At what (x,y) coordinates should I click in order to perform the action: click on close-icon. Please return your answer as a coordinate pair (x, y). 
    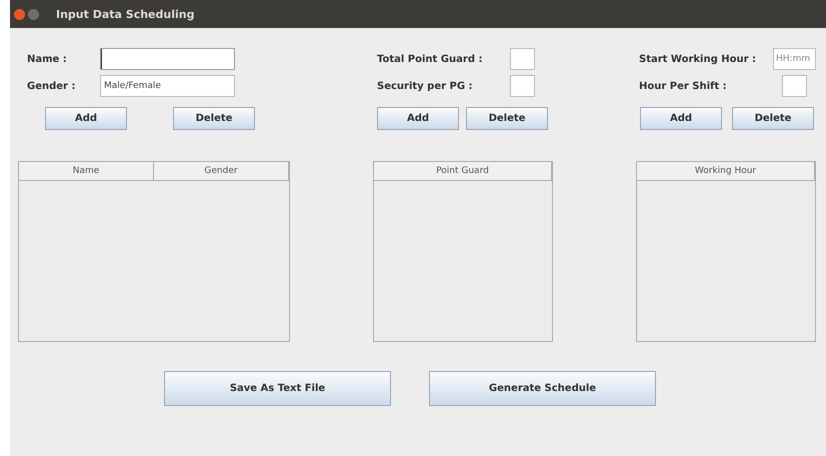
    Looking at the image, I should click on (19, 14).